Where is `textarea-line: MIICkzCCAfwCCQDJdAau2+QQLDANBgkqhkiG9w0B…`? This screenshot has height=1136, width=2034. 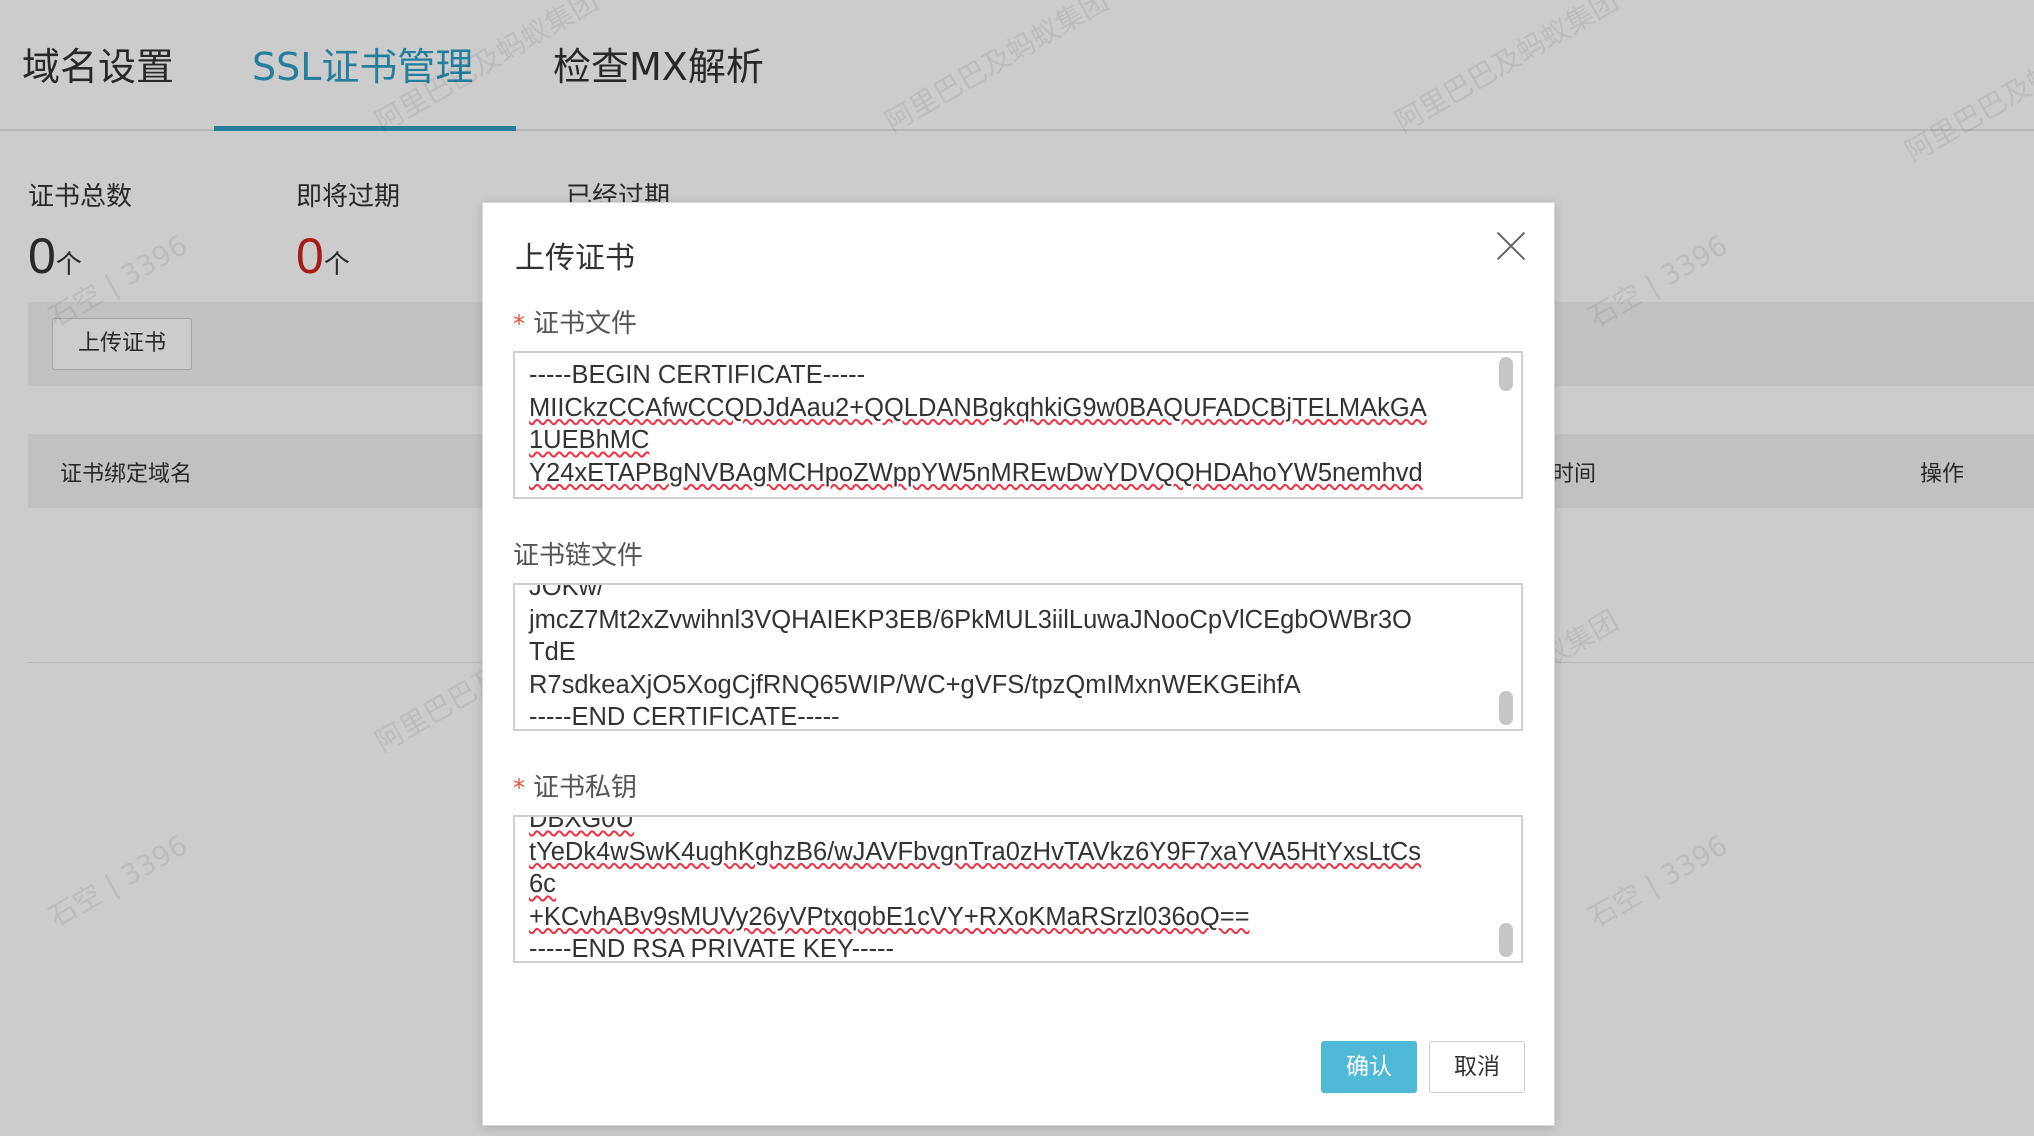
textarea-line: MIICkzCCAfwCCQDJdAau2+QQLDANBgkqhkiG9w0B… is located at coordinates (978, 407).